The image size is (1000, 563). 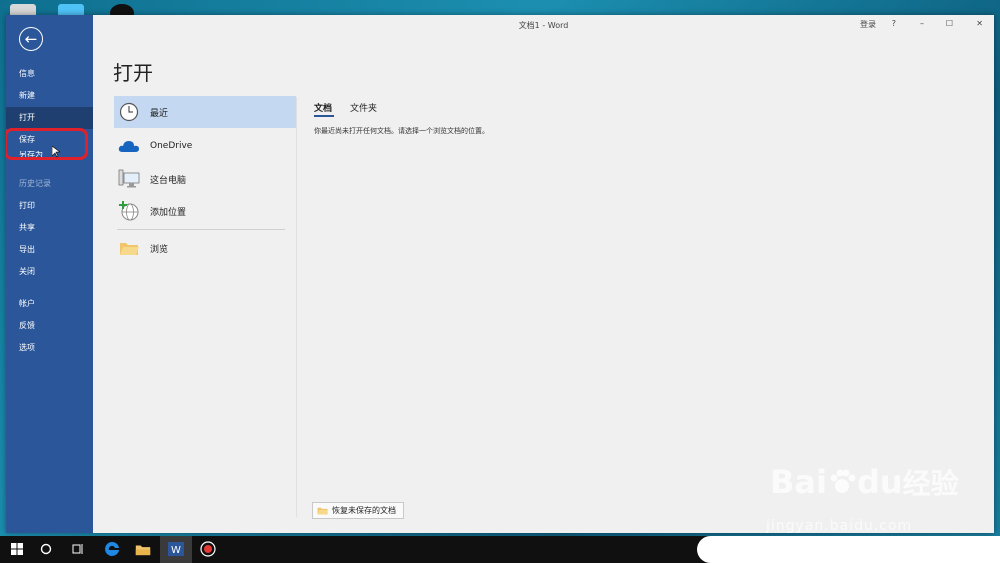 What do you see at coordinates (930, 483) in the screenshot?
I see `watermark-product: 经验` at bounding box center [930, 483].